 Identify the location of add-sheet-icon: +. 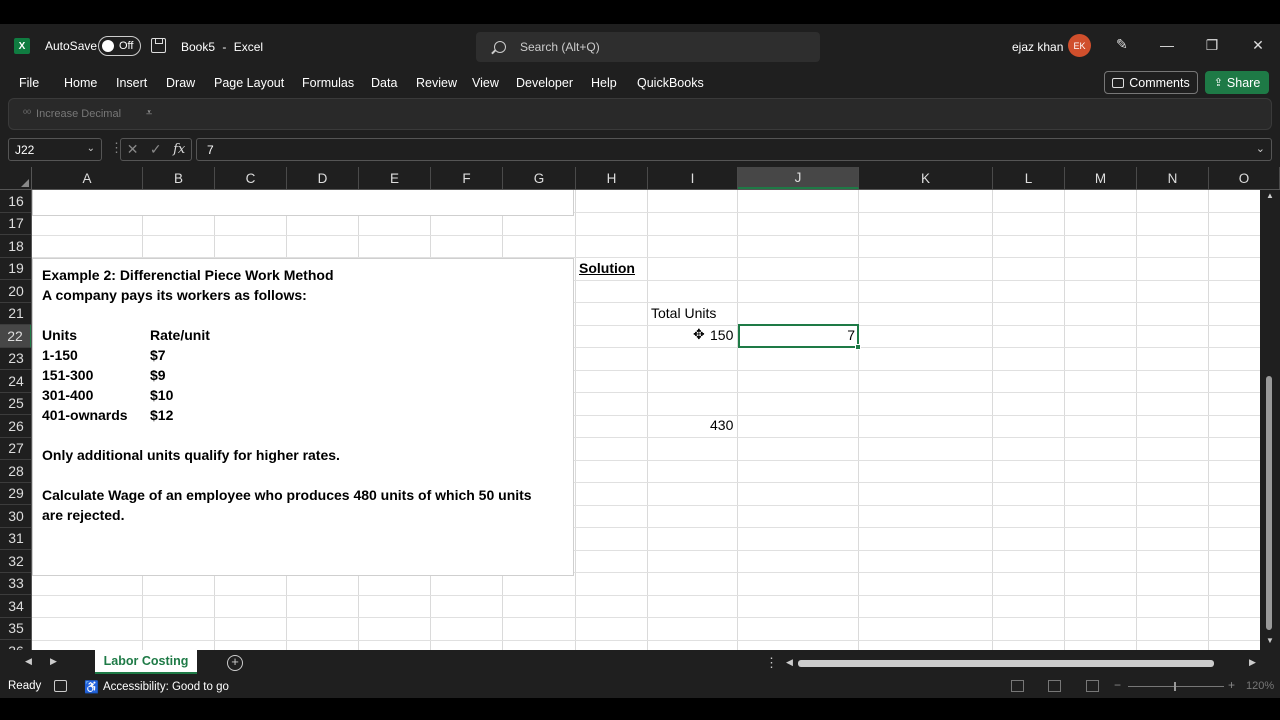
(235, 663).